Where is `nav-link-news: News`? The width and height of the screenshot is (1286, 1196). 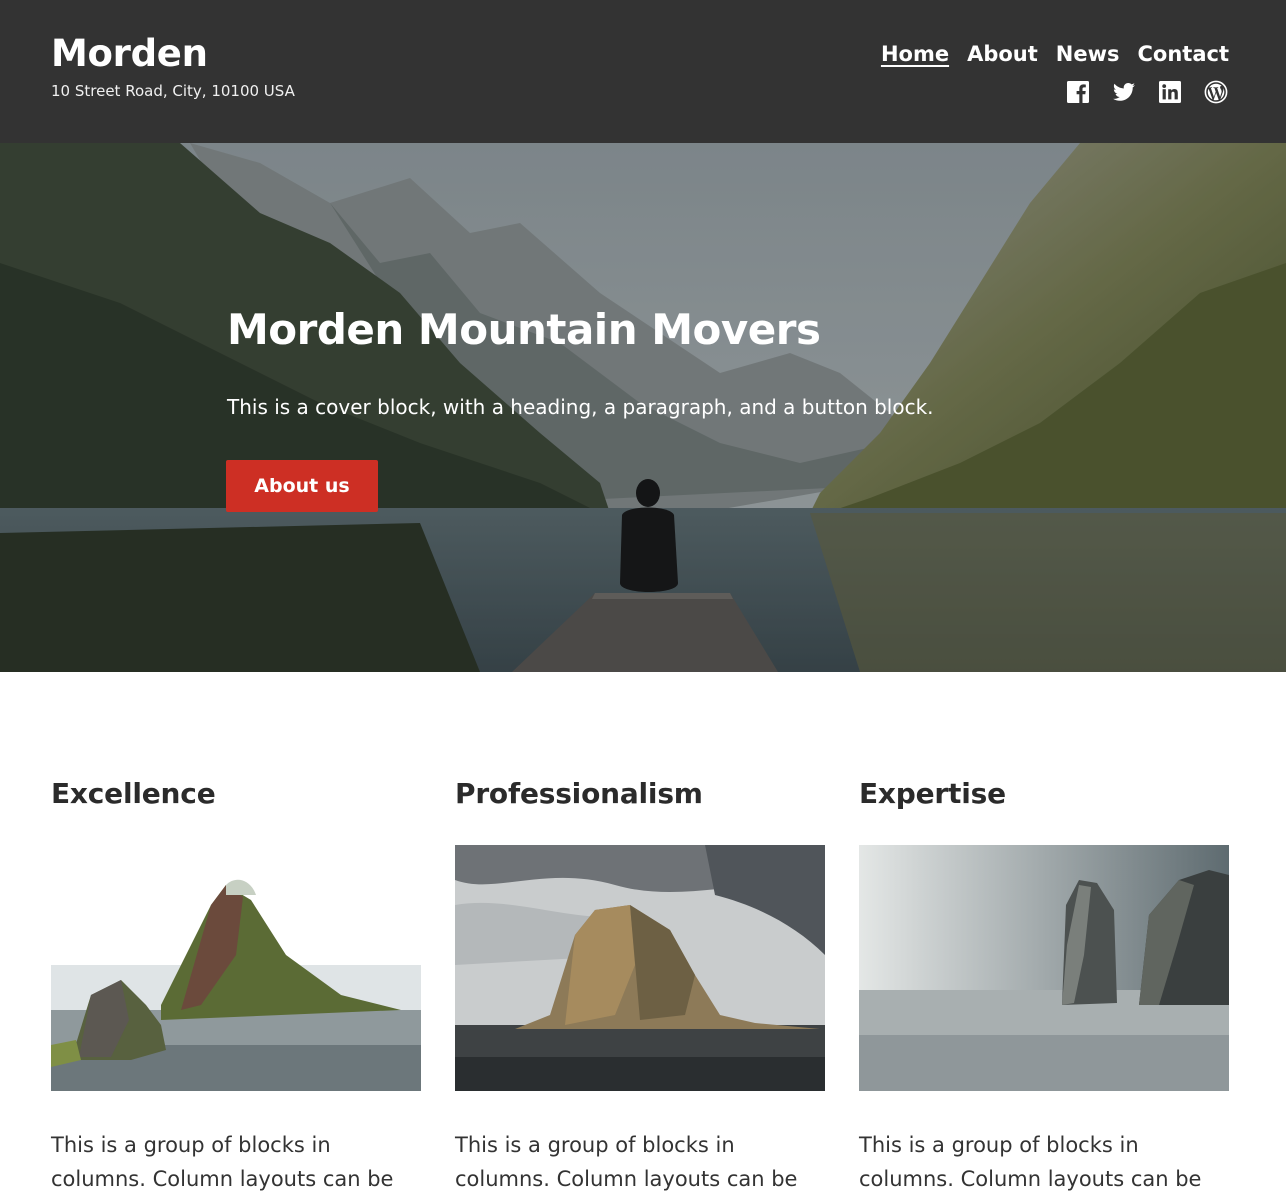
nav-link-news: News is located at coordinates (1088, 54).